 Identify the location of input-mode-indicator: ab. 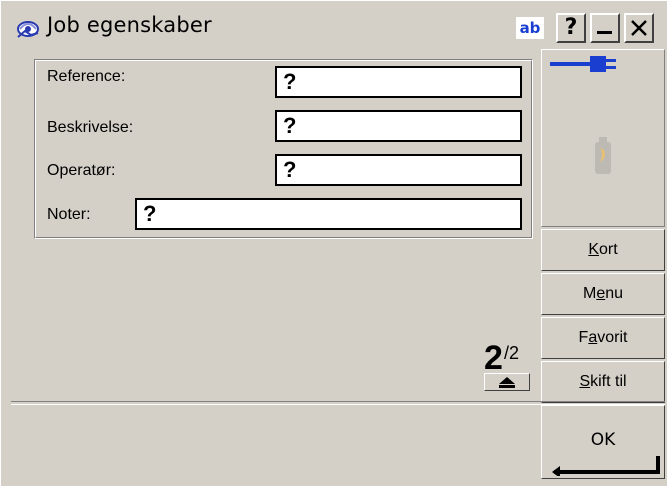
(530, 28).